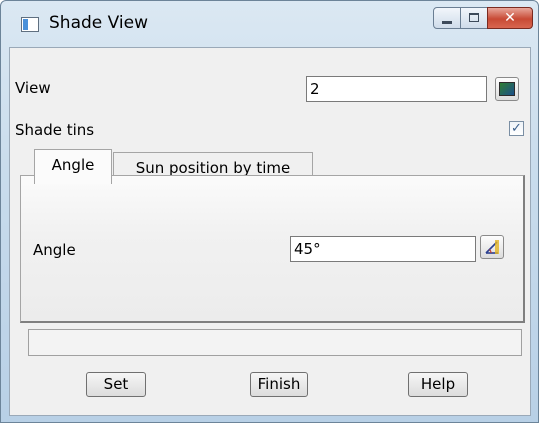 The width and height of the screenshot is (539, 423). I want to click on checkmark-icon: ✓, so click(516, 128).